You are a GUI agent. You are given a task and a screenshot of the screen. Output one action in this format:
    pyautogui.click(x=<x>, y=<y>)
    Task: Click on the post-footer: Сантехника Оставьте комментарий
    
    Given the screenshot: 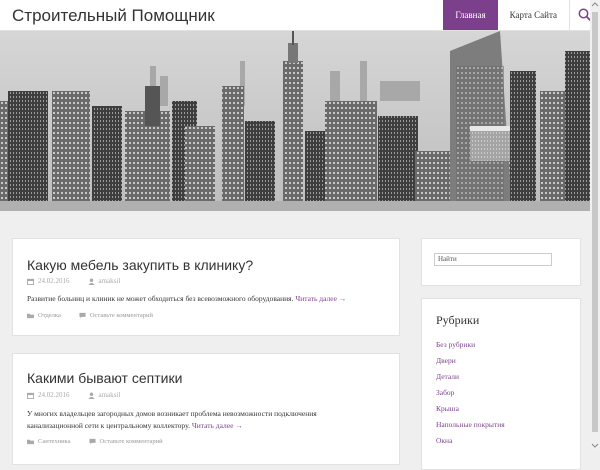 What is the action you would take?
    pyautogui.click(x=95, y=441)
    